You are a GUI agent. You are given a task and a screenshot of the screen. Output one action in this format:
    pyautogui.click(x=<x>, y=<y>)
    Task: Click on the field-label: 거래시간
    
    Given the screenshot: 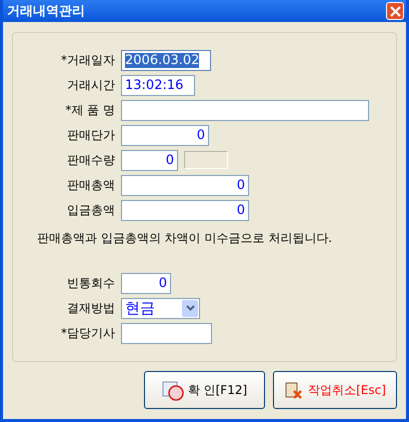 What is the action you would take?
    pyautogui.click(x=90, y=85)
    